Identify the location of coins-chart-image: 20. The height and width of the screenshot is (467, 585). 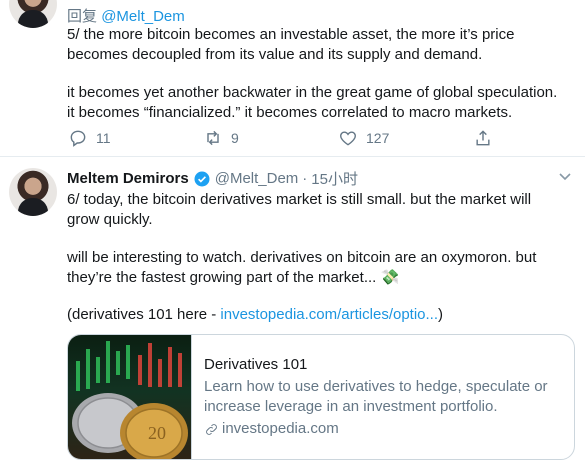
(130, 400).